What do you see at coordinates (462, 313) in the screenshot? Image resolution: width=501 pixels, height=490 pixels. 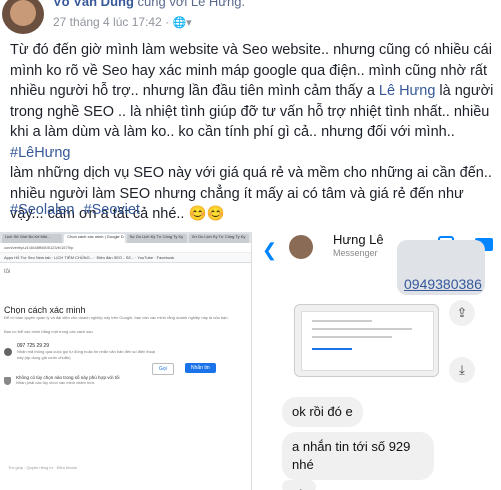 I see `share-icon: ⇪` at bounding box center [462, 313].